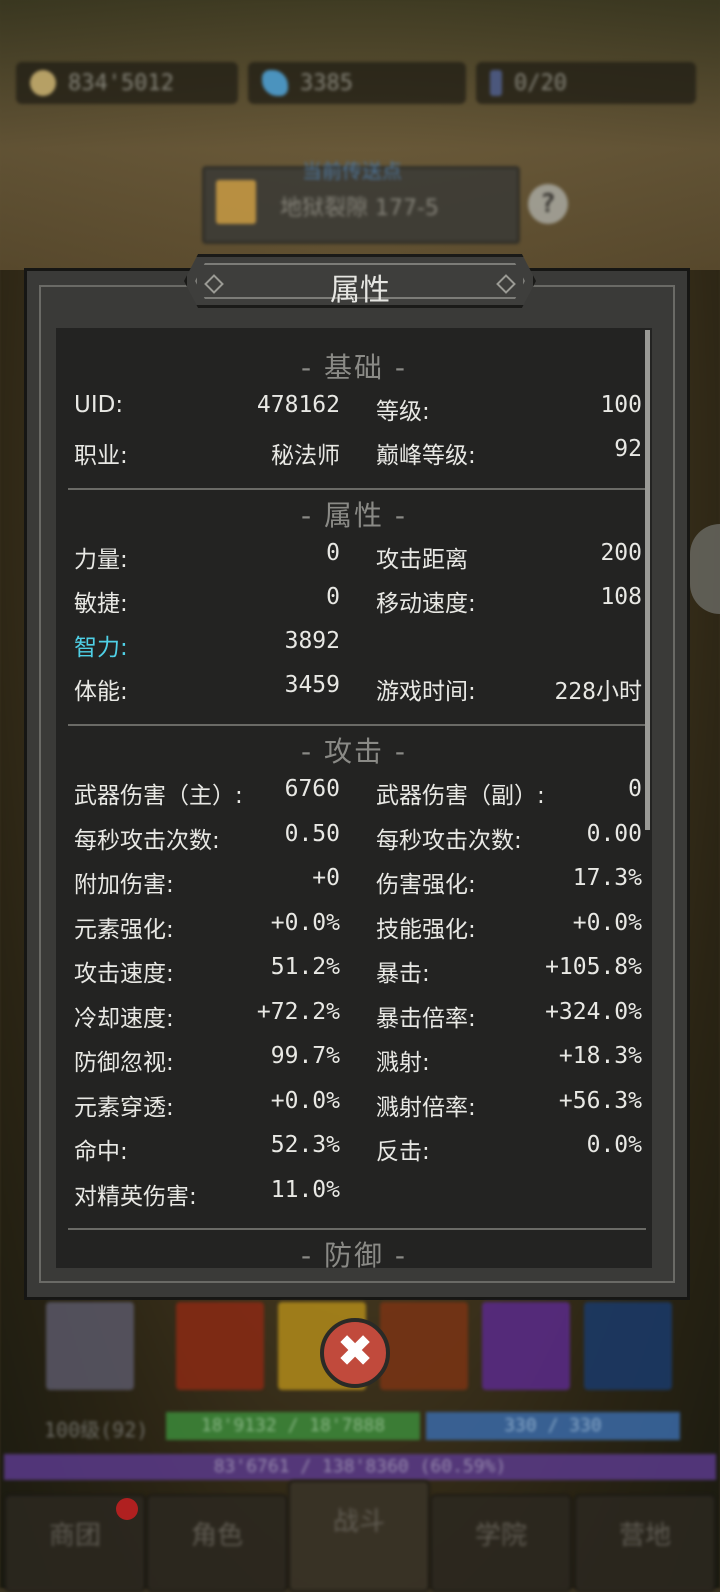 The image size is (720, 1592). Describe the element at coordinates (647, 580) in the screenshot. I see `scrollbar` at that location.